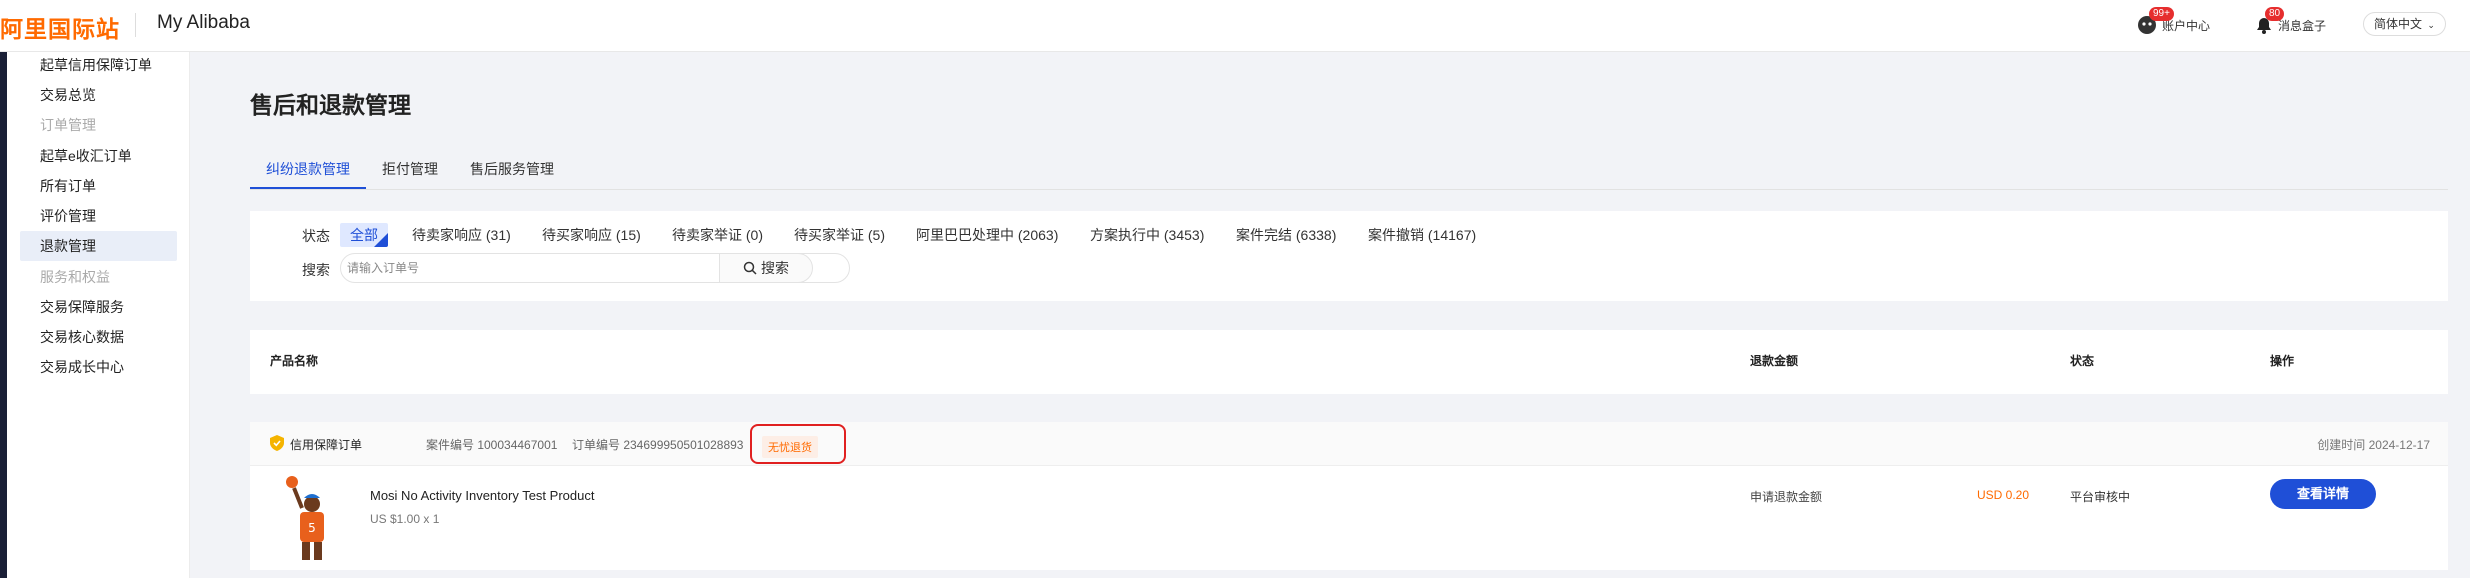  Describe the element at coordinates (1774, 361) in the screenshot. I see `column-refund-amount: 退款金额` at that location.